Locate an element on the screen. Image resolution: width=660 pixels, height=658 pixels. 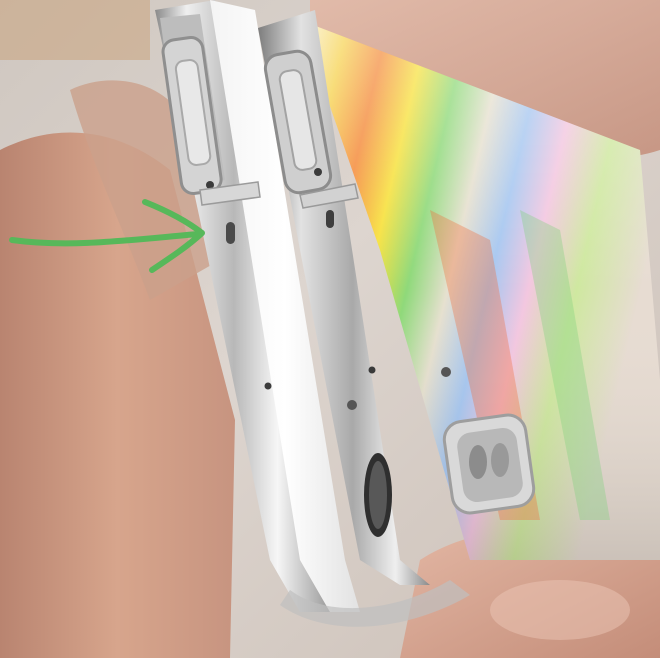
microphone-slot-left is located at coordinates (230, 233).